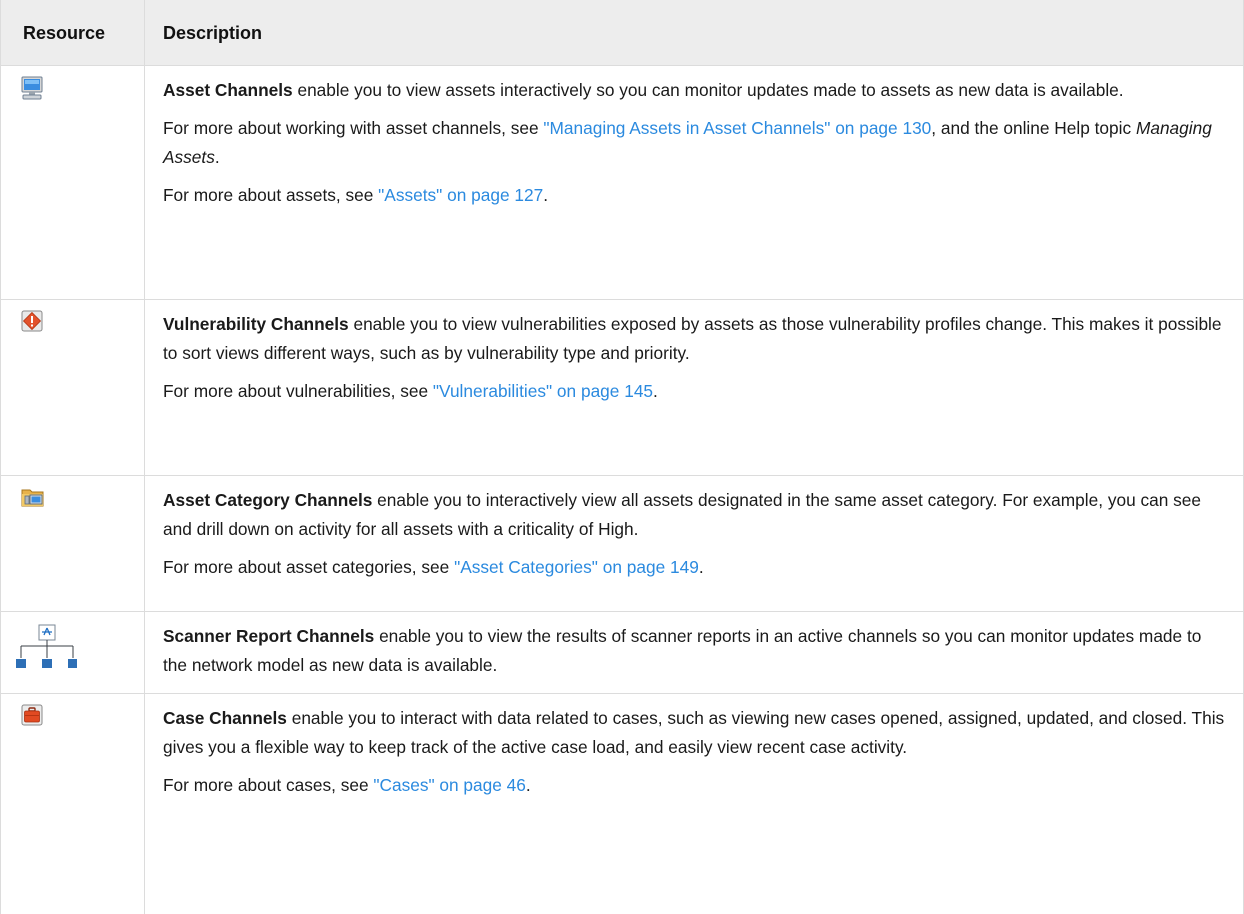 The width and height of the screenshot is (1244, 914). What do you see at coordinates (268, 500) in the screenshot?
I see `resource-term: Asset Category Channels` at bounding box center [268, 500].